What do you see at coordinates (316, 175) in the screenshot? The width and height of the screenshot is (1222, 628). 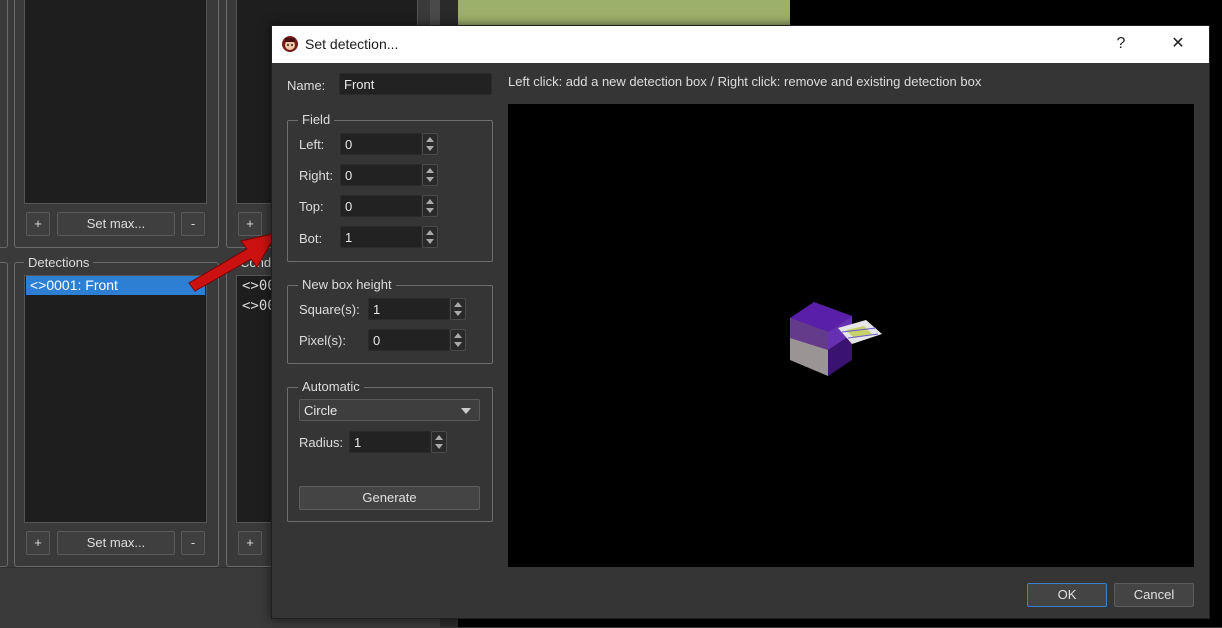 I see `right-label: Right:` at bounding box center [316, 175].